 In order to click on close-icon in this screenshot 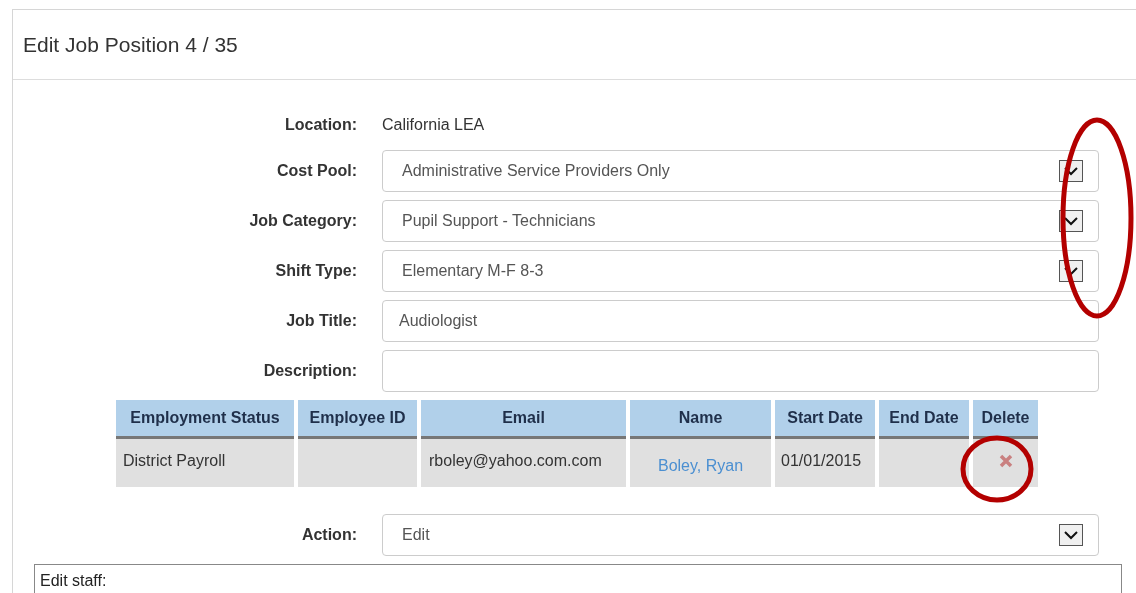, I will do `click(1005, 461)`.